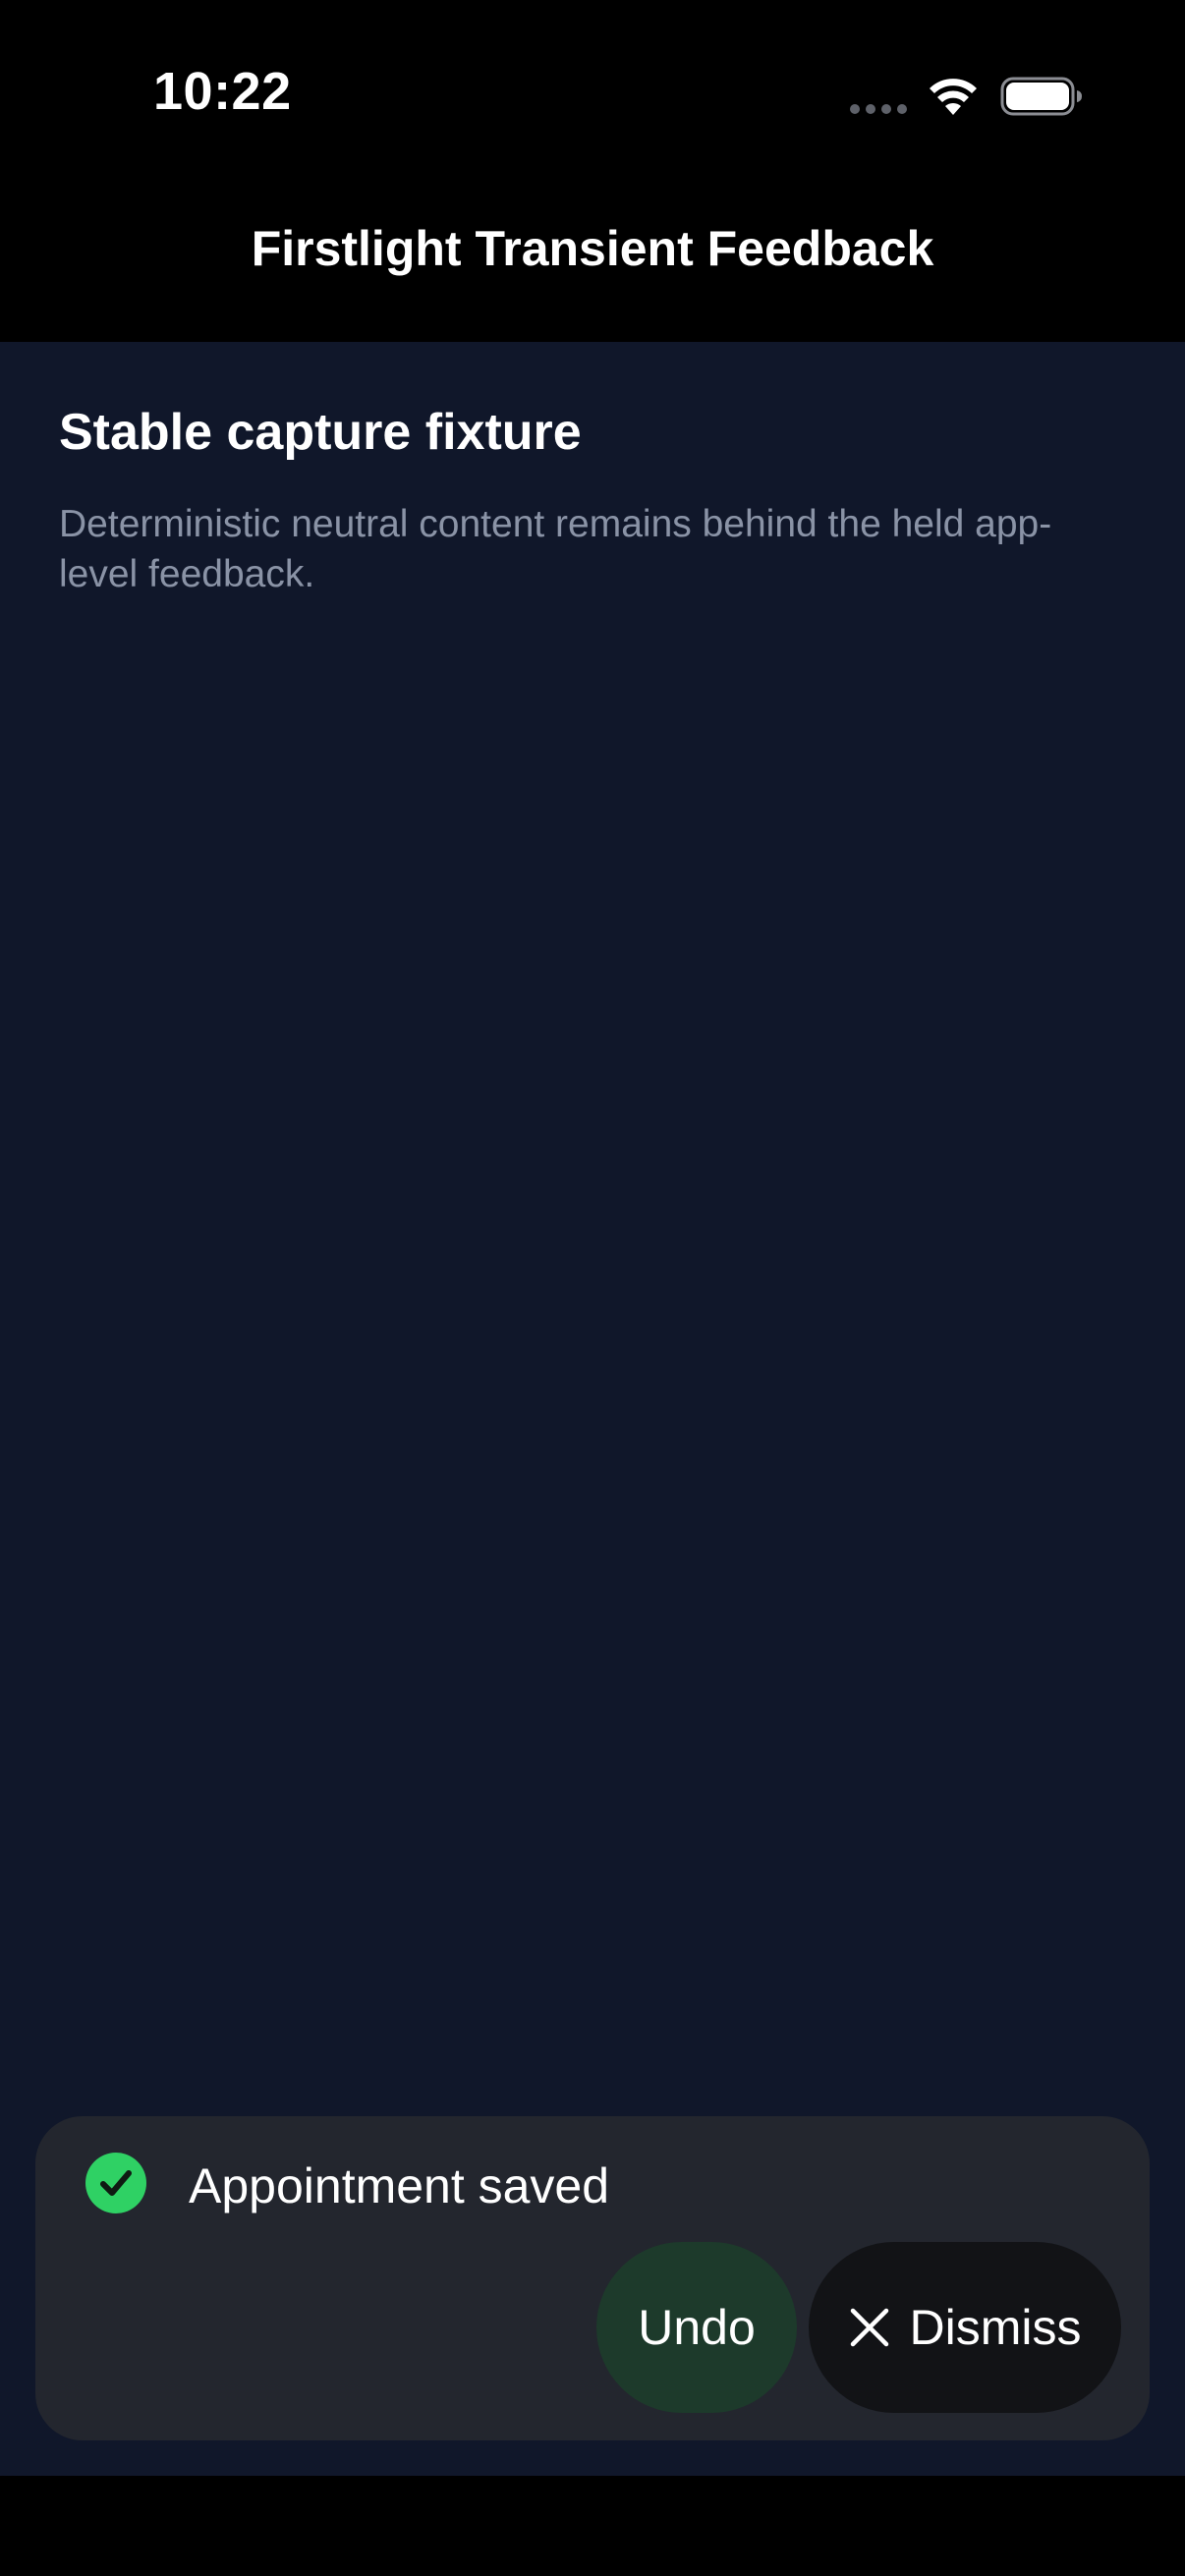 This screenshot has width=1185, height=2576. What do you see at coordinates (592, 2278) in the screenshot?
I see `snackbar-toast: Appointment saved Undo Dismiss` at bounding box center [592, 2278].